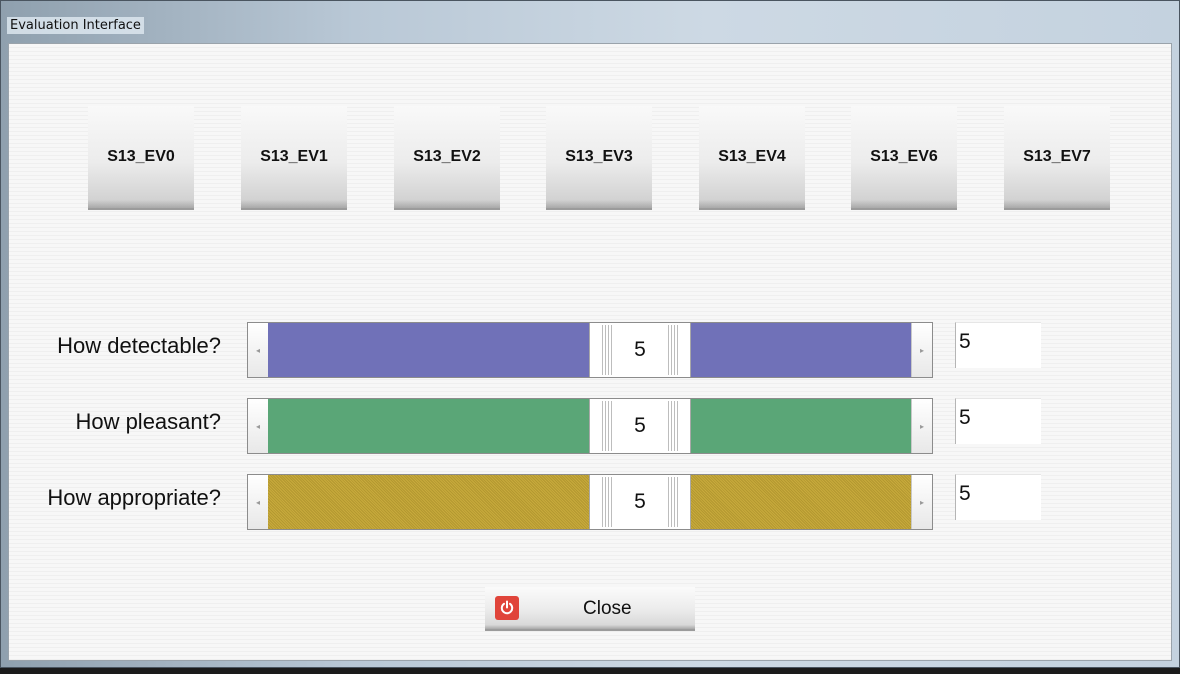 This screenshot has width=1180, height=674. I want to click on detectable-slider: ◂ 5 ▸, so click(590, 350).